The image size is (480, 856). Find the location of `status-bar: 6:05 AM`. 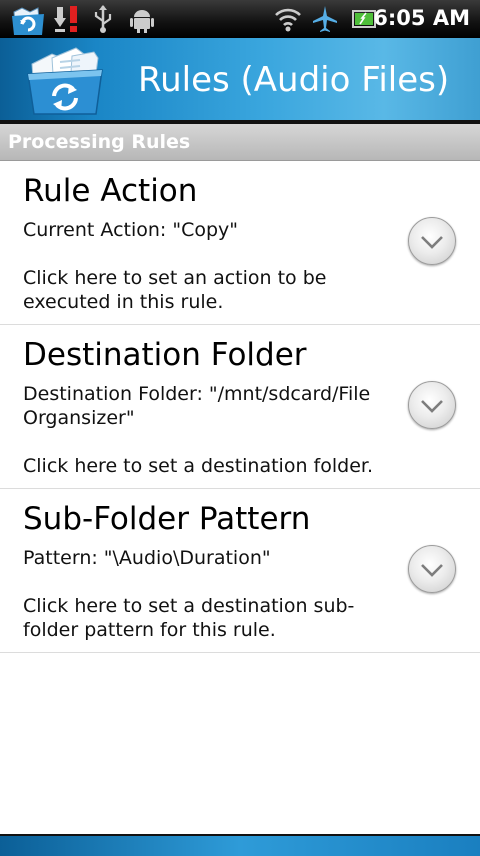

status-bar: 6:05 AM is located at coordinates (240, 19).